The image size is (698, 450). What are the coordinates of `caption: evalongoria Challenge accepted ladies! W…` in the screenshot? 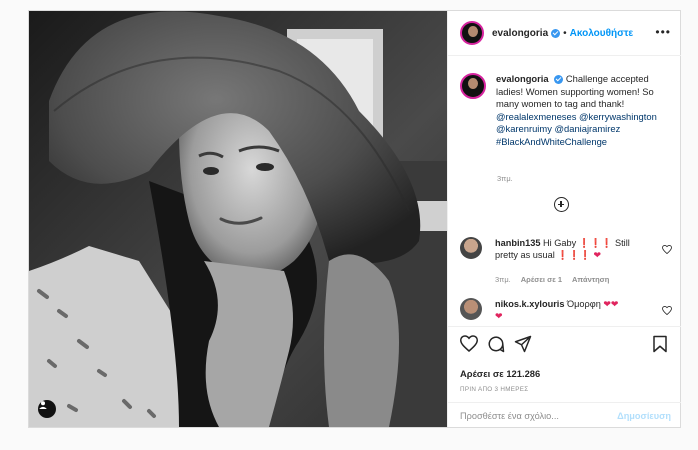 It's located at (565, 111).